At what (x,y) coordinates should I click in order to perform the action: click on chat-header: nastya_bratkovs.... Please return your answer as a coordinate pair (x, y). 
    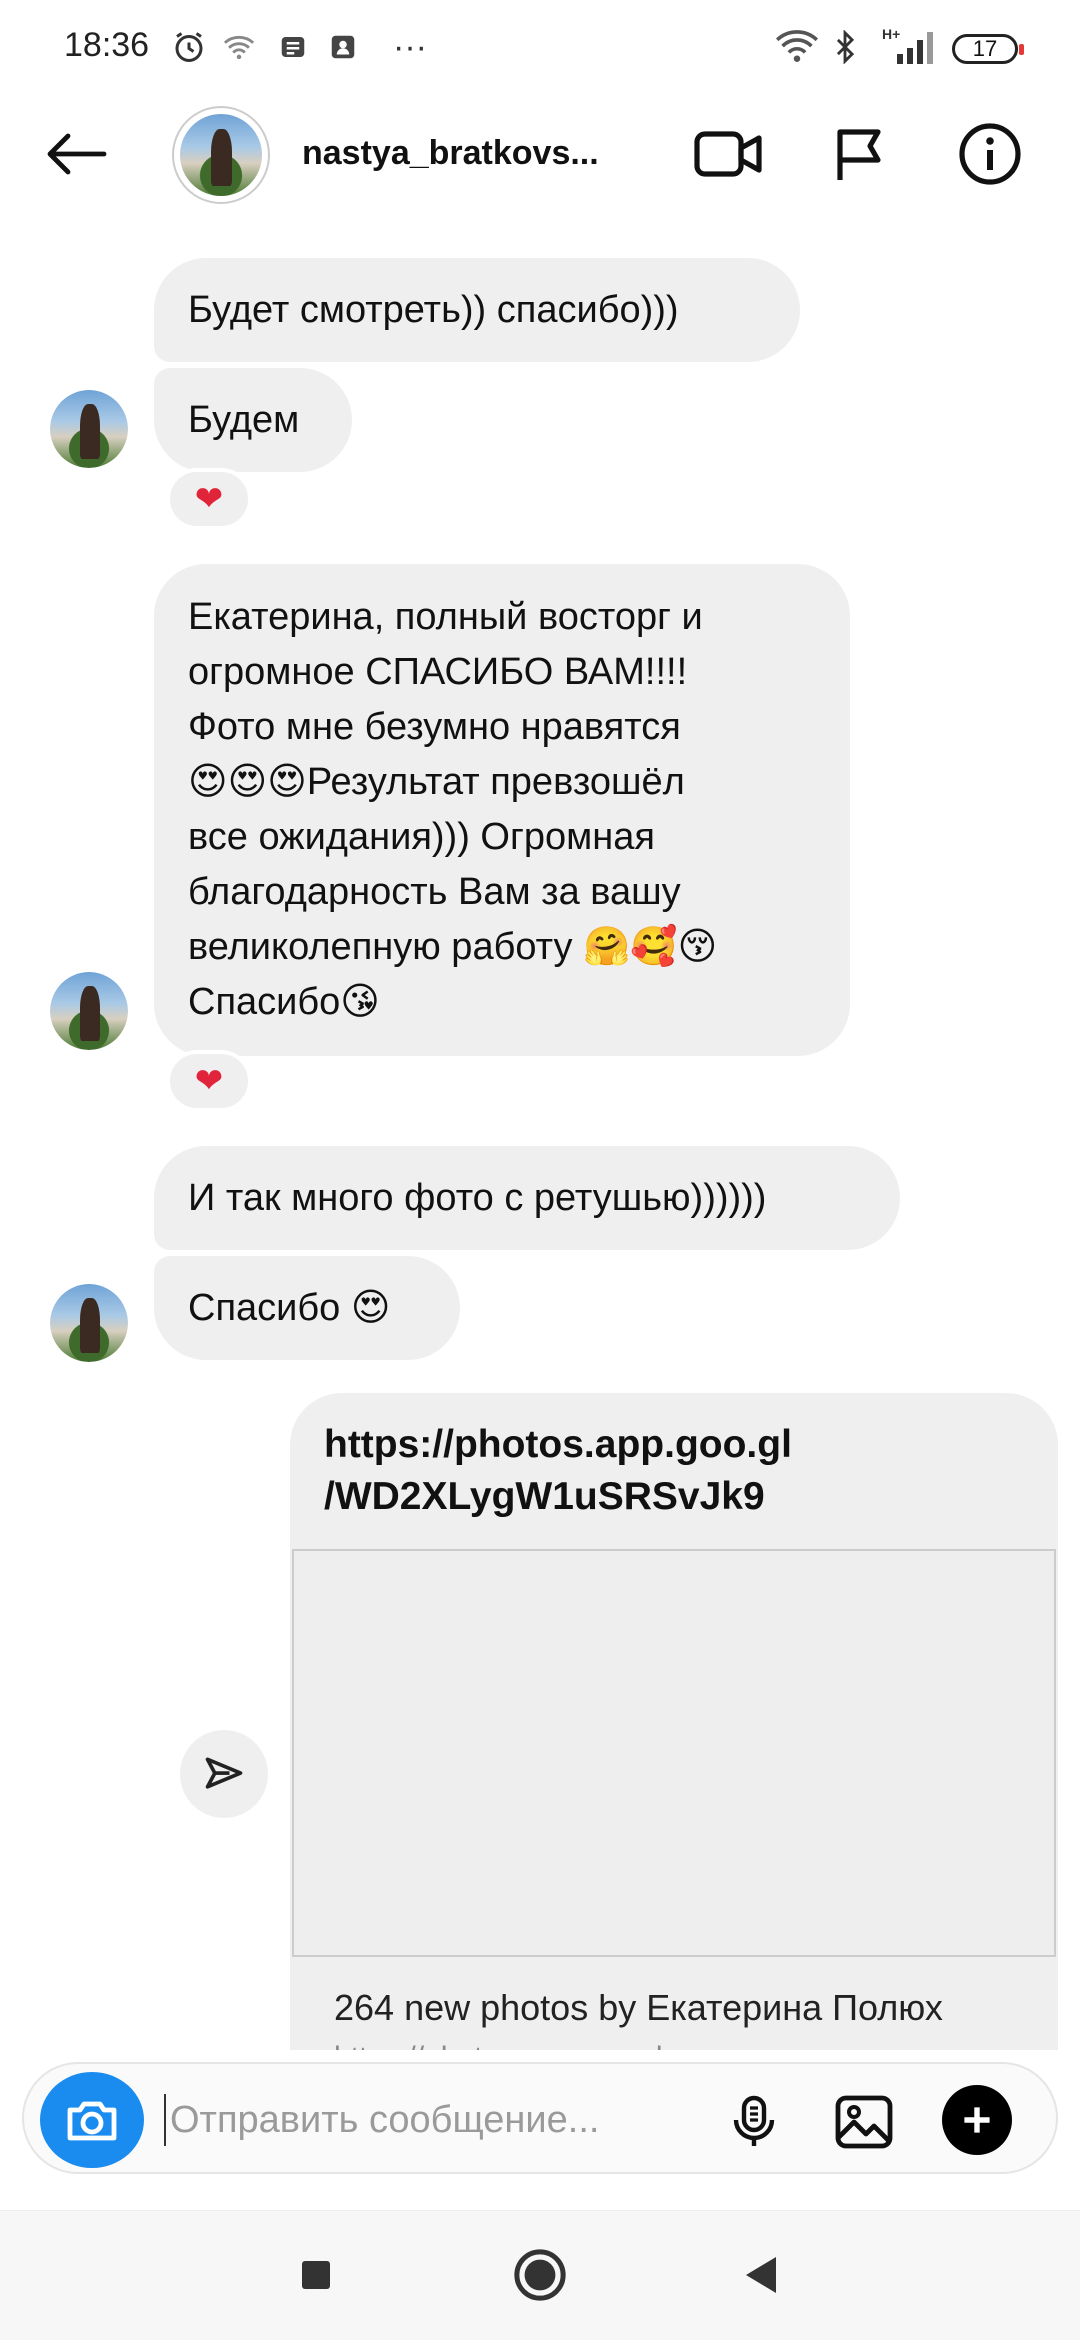
    Looking at the image, I should click on (540, 156).